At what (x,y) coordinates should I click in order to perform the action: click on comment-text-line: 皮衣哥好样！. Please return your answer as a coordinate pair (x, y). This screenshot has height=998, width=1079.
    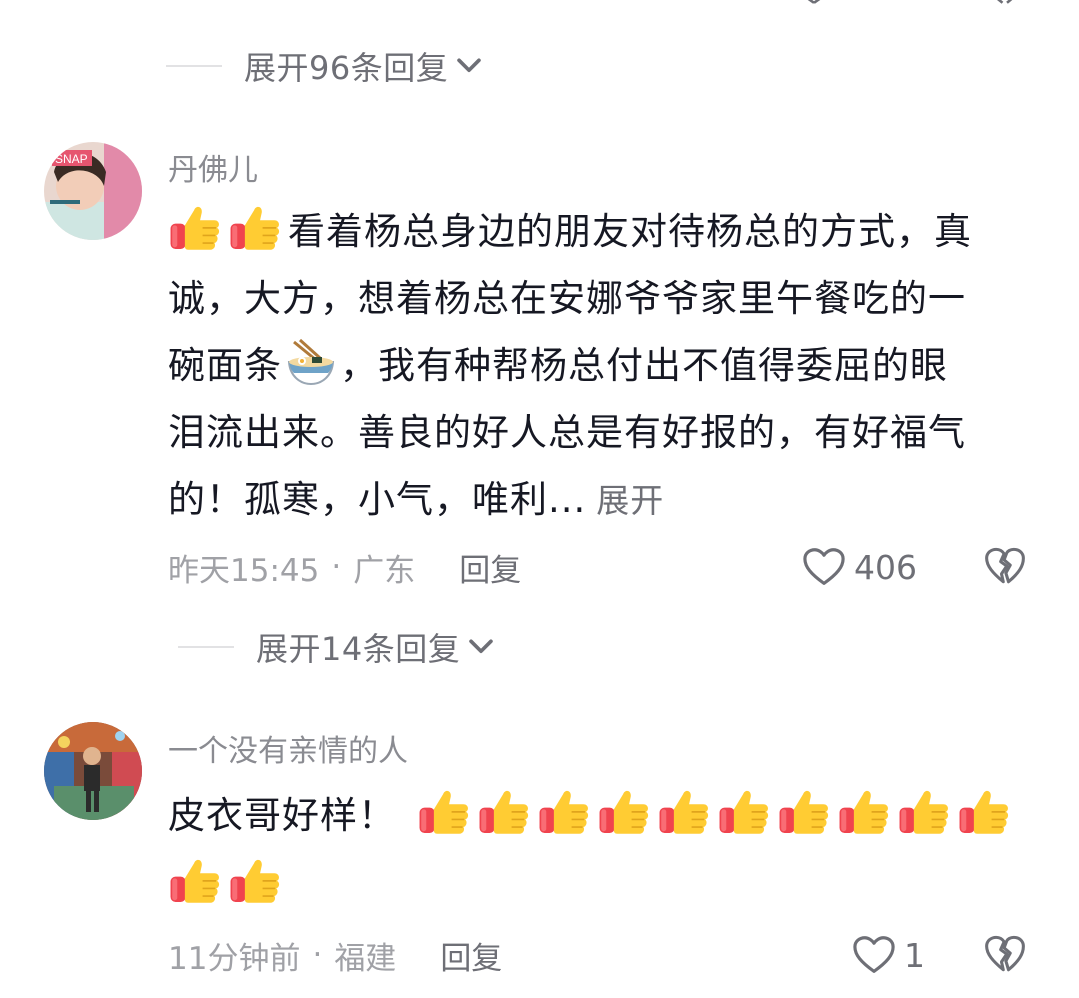
    Looking at the image, I should click on (282, 815).